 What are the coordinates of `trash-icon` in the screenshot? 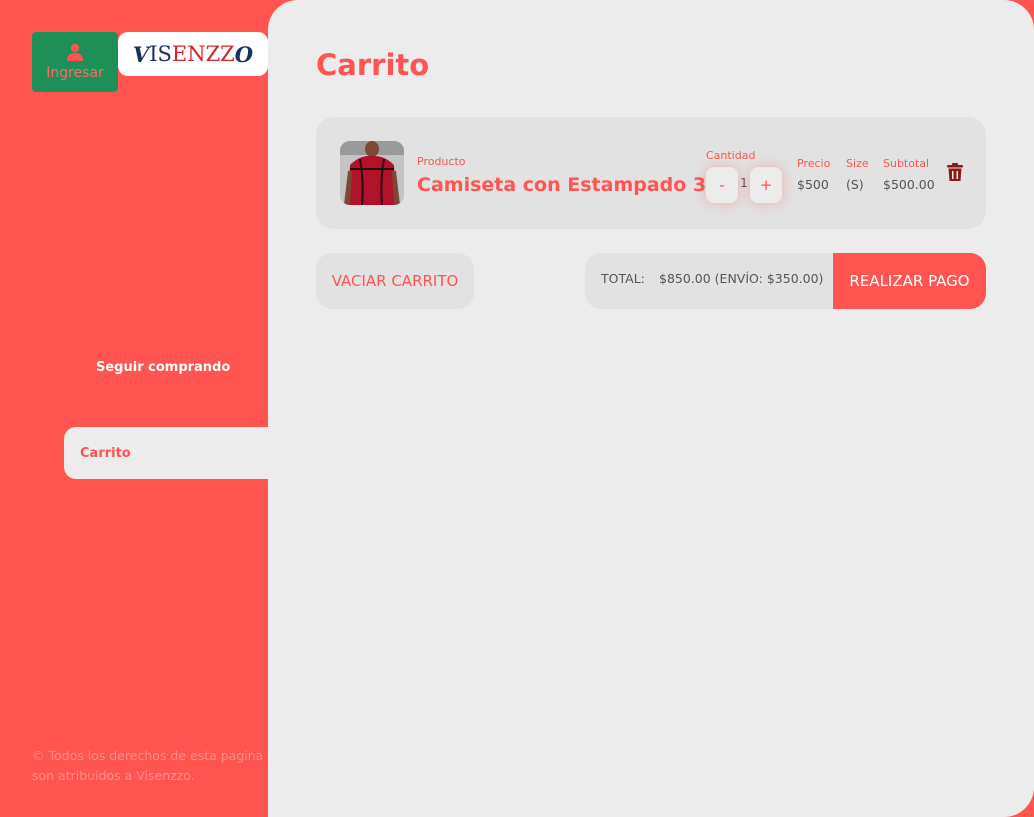 It's located at (955, 172).